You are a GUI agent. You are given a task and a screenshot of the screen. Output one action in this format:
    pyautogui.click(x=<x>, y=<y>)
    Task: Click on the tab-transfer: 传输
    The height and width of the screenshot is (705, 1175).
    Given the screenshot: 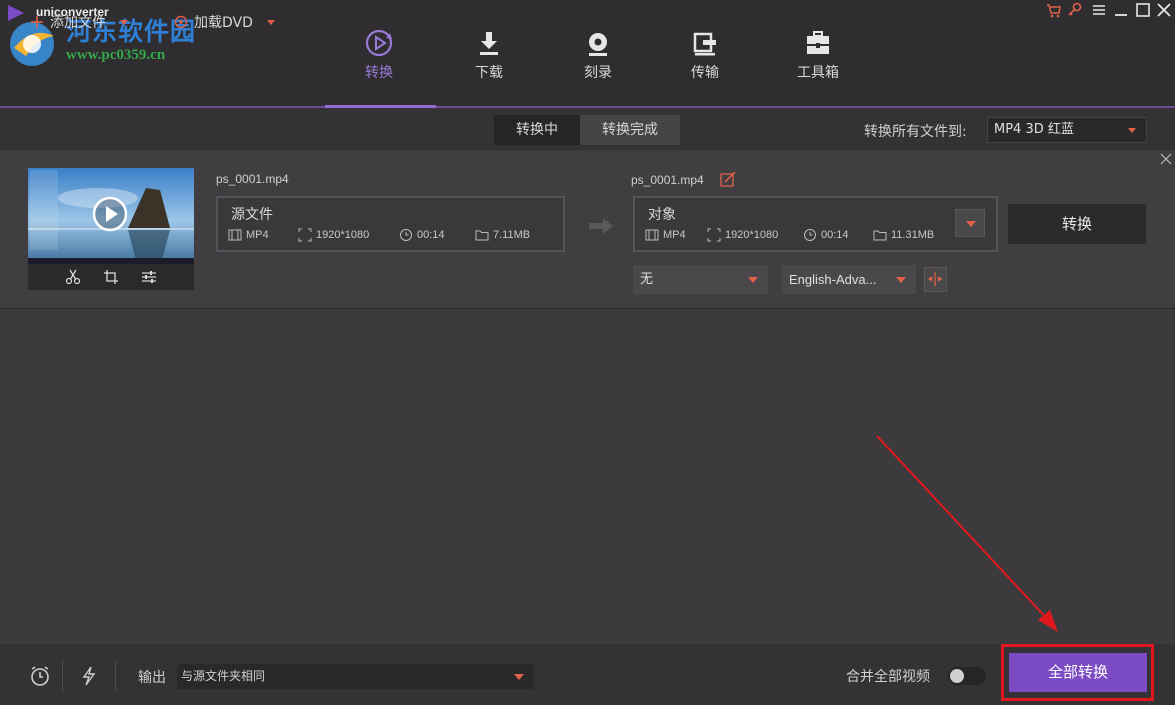 What is the action you would take?
    pyautogui.click(x=705, y=58)
    